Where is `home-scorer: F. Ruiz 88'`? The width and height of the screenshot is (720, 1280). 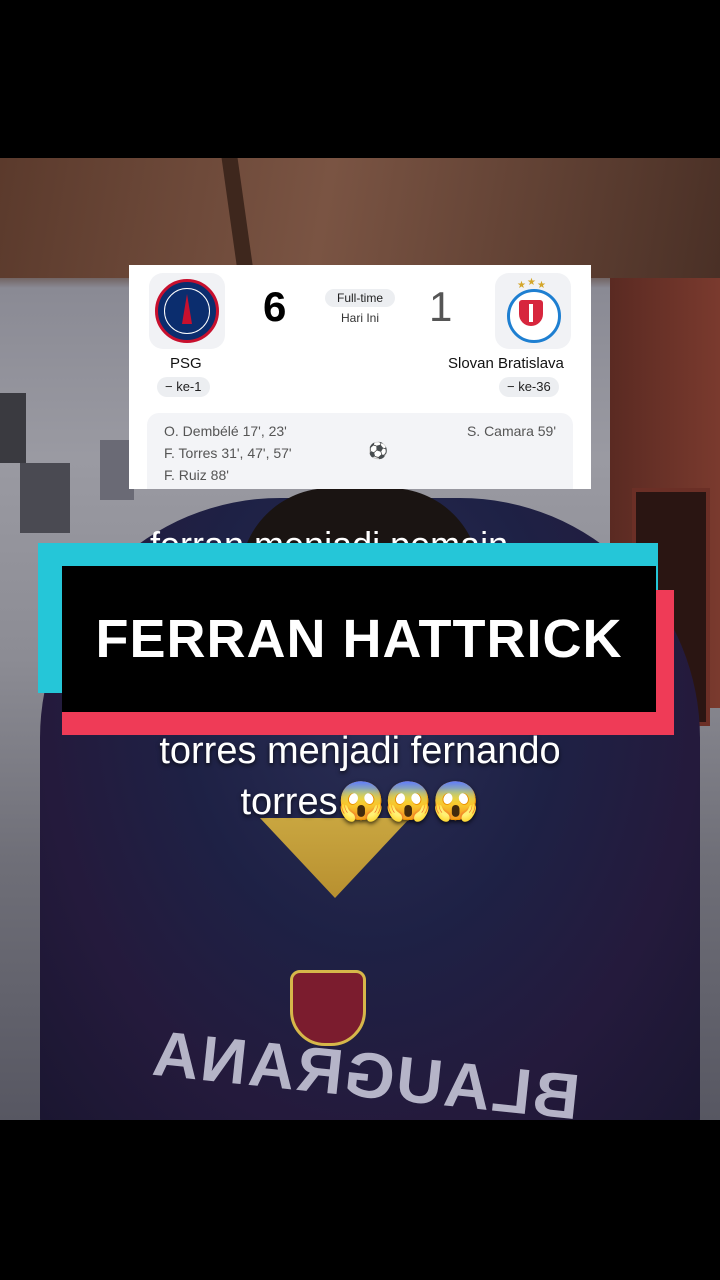
home-scorer: F. Ruiz 88' is located at coordinates (196, 475).